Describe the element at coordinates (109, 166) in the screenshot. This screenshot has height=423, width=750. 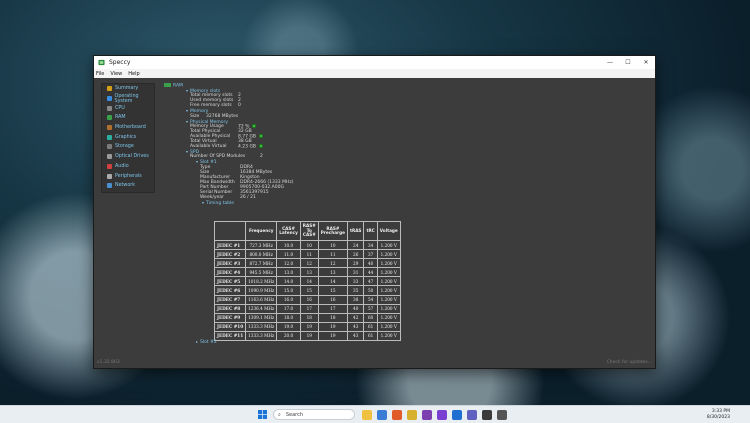
I see `audio-icon` at that location.